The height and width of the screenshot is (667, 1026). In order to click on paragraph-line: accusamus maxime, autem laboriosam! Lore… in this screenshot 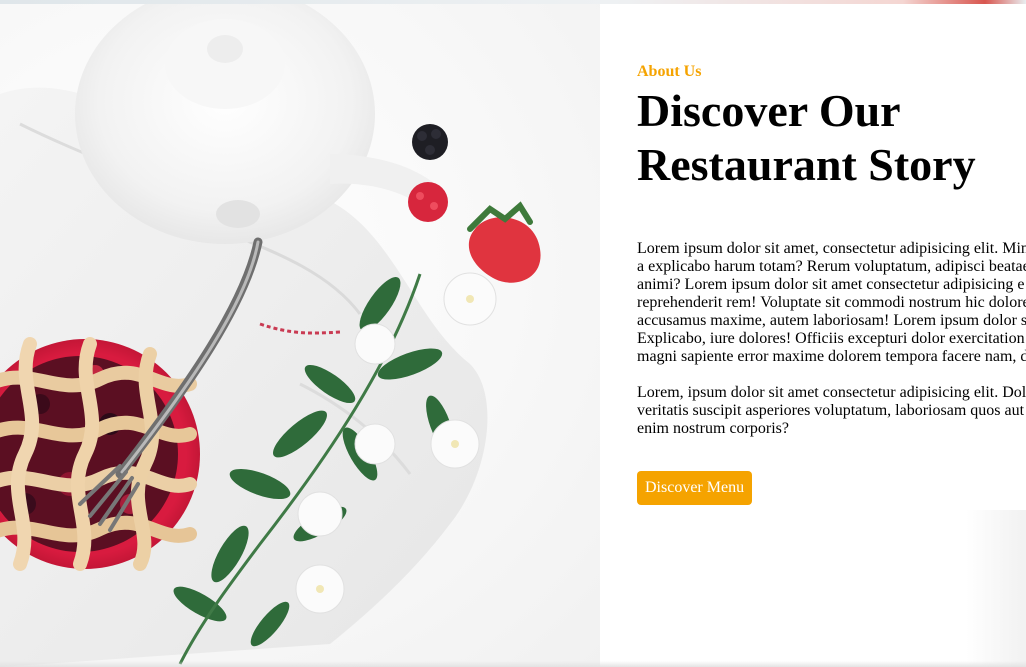, I will do `click(831, 320)`.